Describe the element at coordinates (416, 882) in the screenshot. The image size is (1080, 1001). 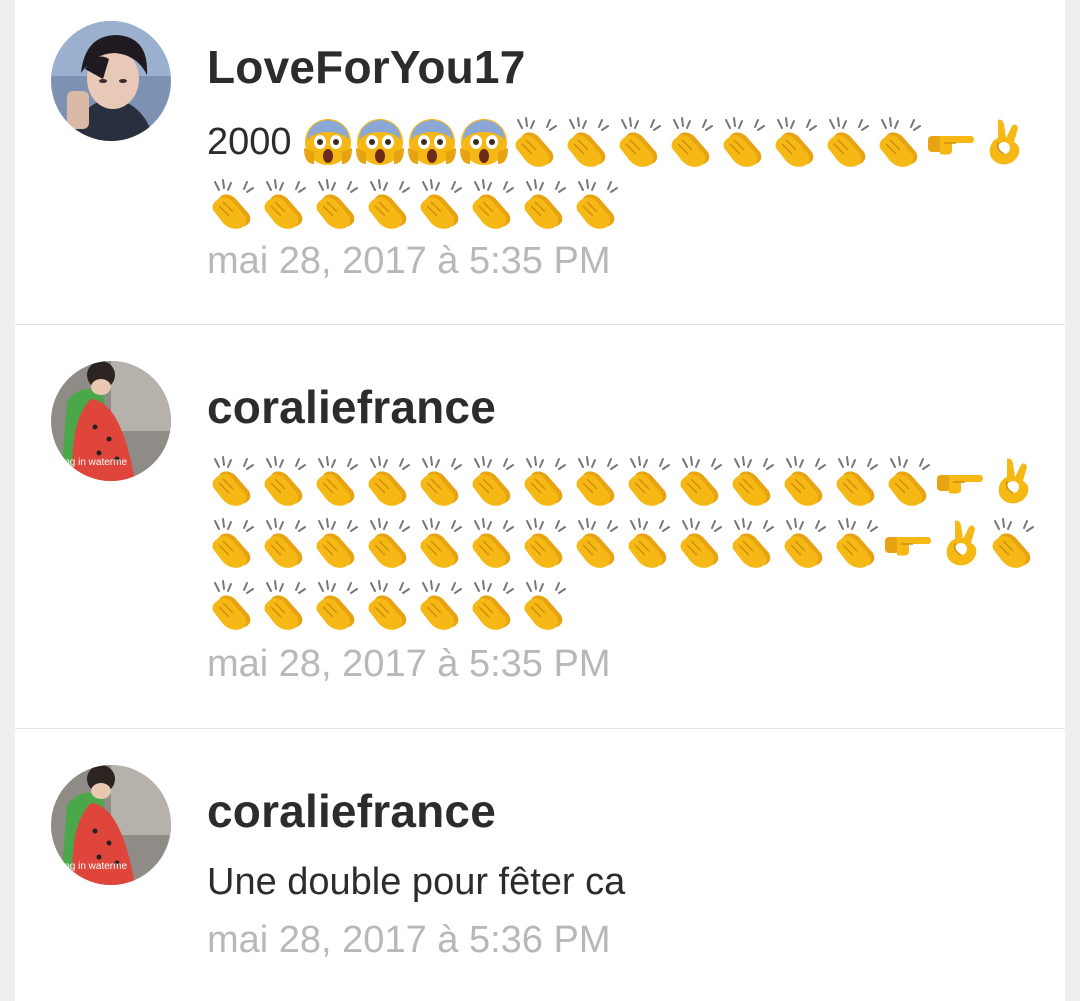
I see `comment-text: Une double pour fêter ca` at that location.